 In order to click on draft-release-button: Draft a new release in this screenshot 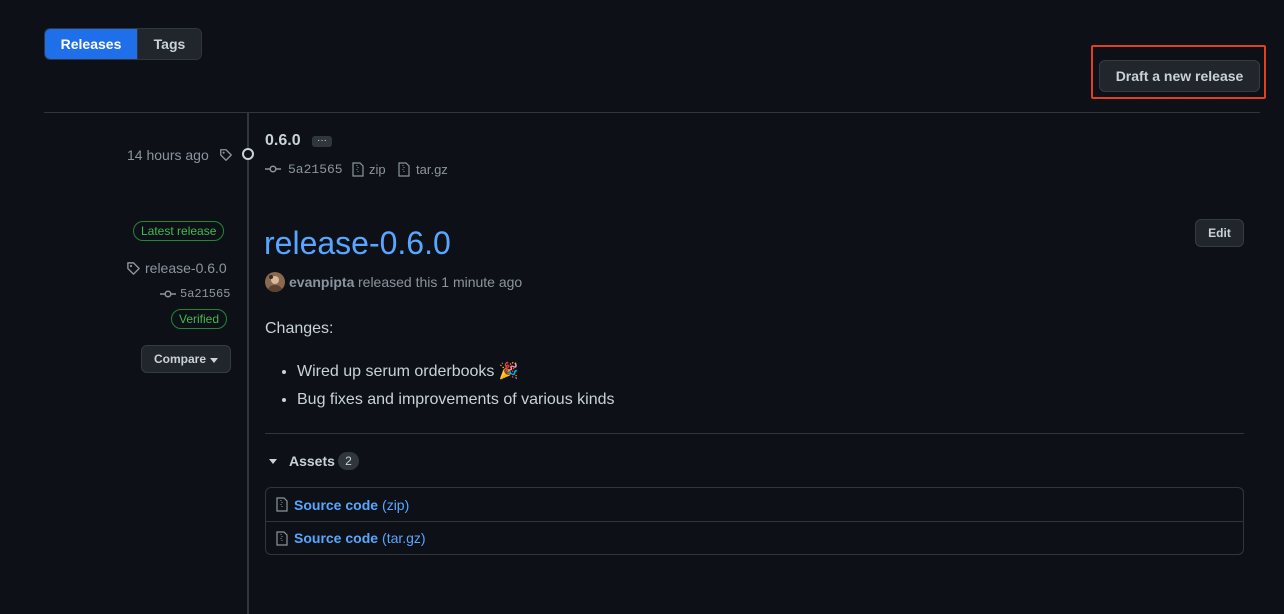, I will do `click(1179, 76)`.